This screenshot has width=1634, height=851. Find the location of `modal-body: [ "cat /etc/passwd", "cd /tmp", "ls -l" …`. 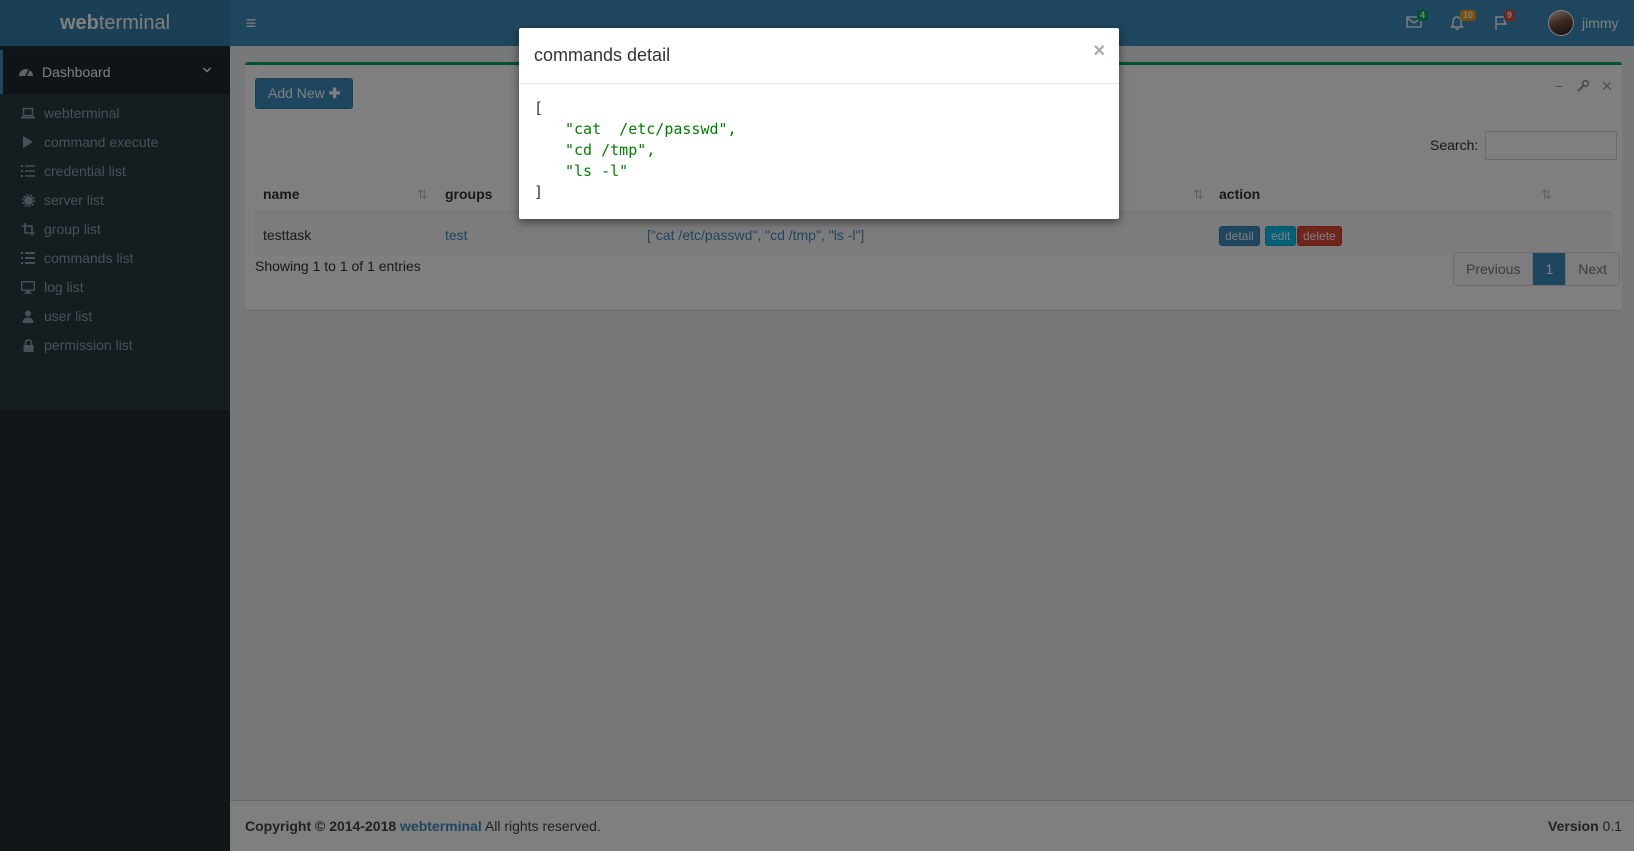

modal-body: [ "cat /etc/passwd", "cd /tmp", "ls -l" … is located at coordinates (819, 150).